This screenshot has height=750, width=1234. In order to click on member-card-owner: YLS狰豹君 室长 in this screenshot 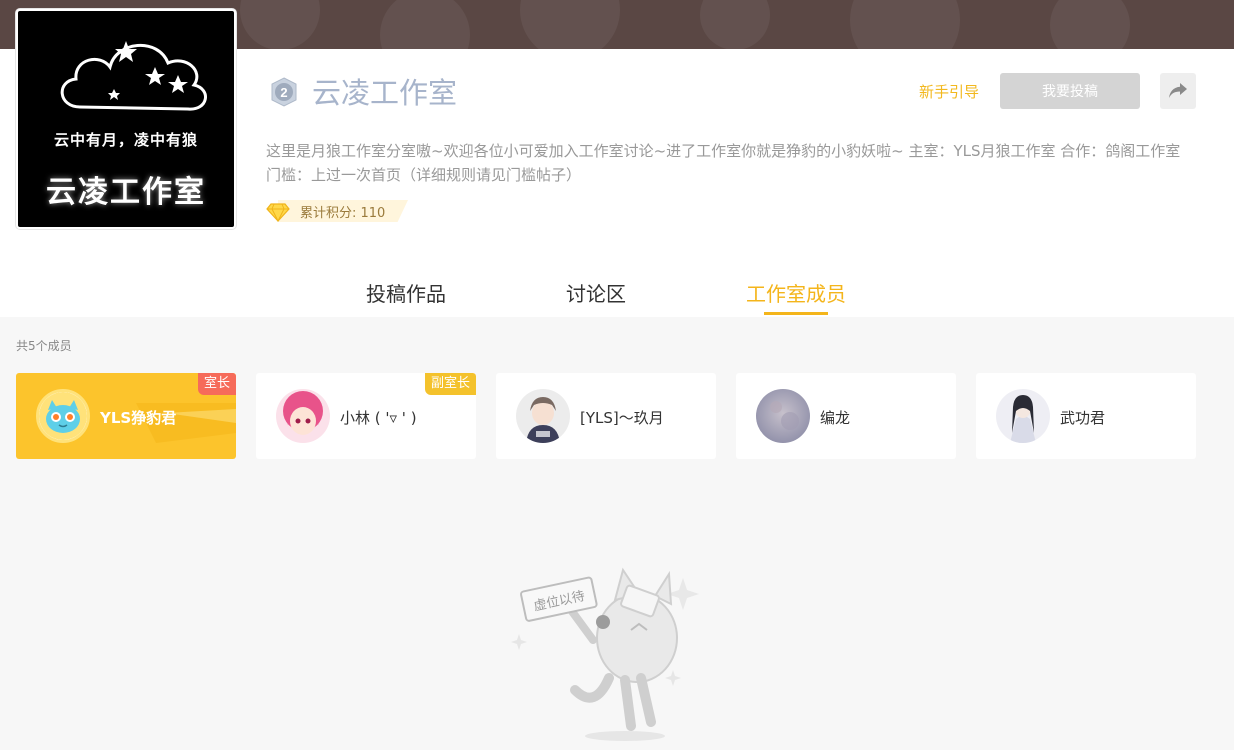, I will do `click(126, 416)`.